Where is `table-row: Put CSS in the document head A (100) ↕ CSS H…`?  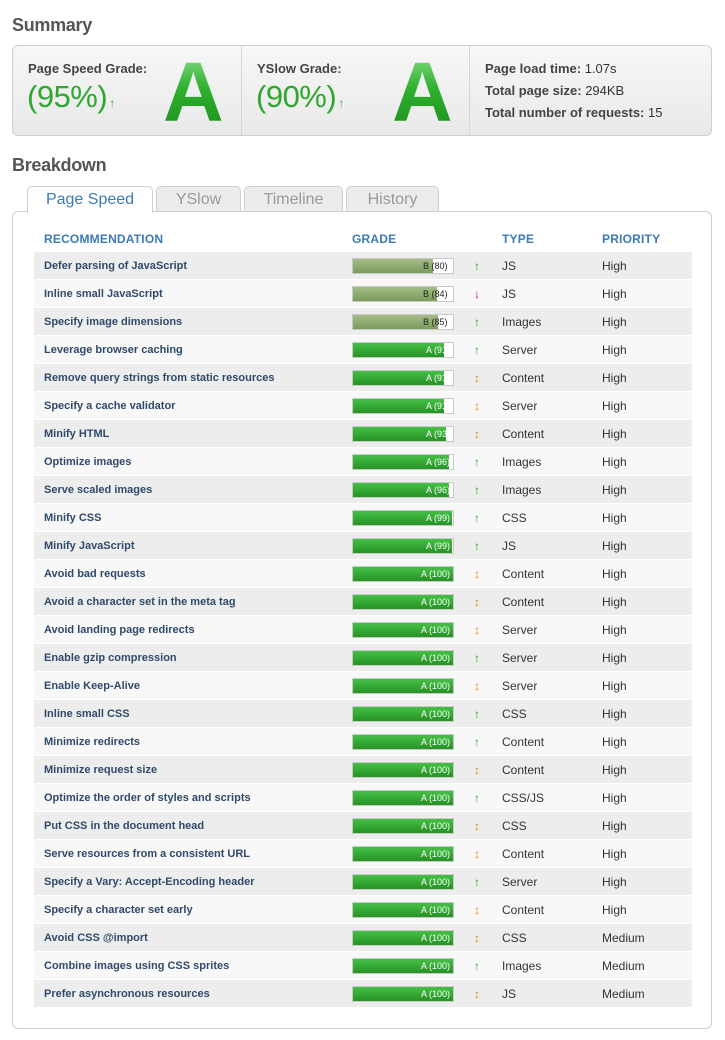
table-row: Put CSS in the document head A (100) ↕ CSS H… is located at coordinates (363, 826).